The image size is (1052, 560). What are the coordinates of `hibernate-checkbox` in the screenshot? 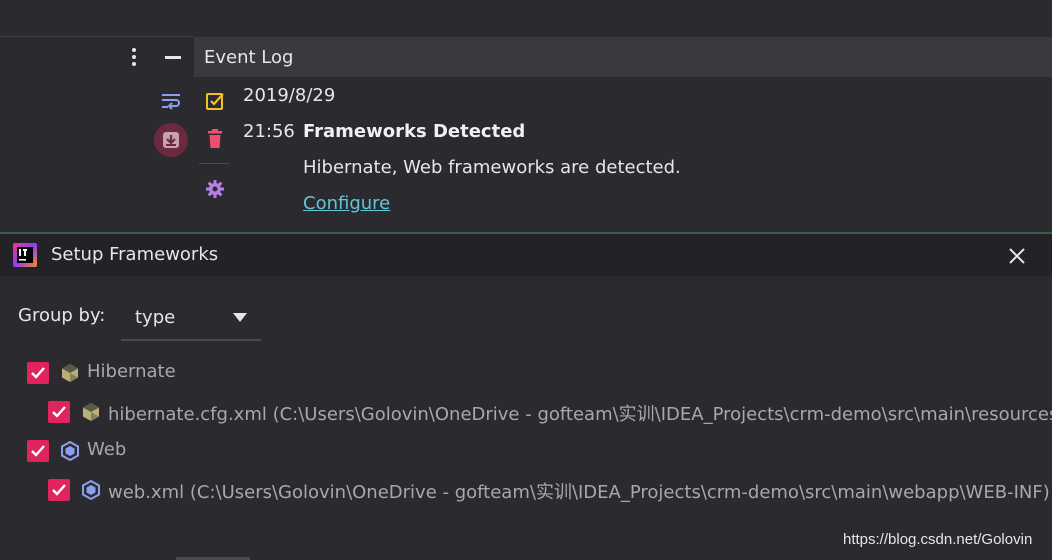 It's located at (38, 373).